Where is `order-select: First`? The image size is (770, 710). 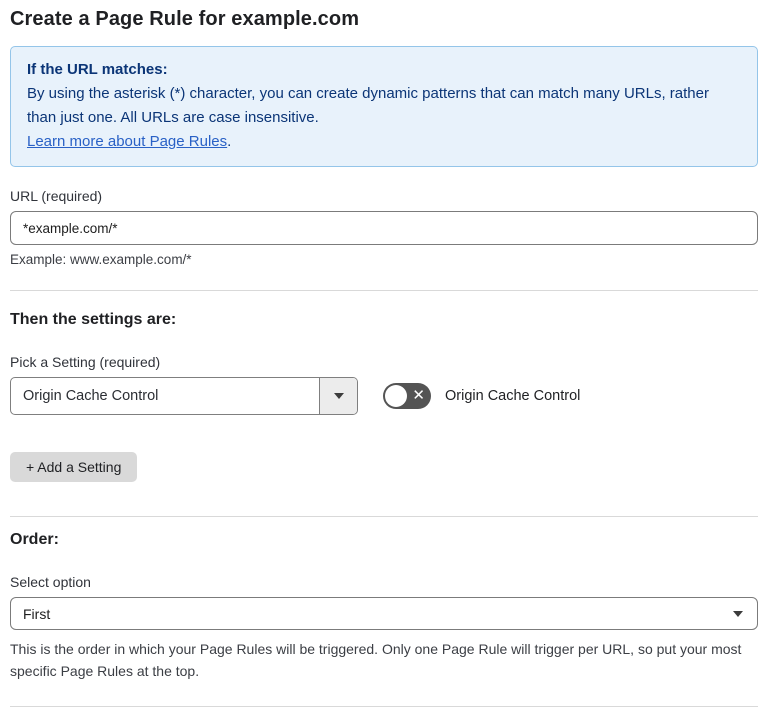
order-select: First is located at coordinates (384, 613).